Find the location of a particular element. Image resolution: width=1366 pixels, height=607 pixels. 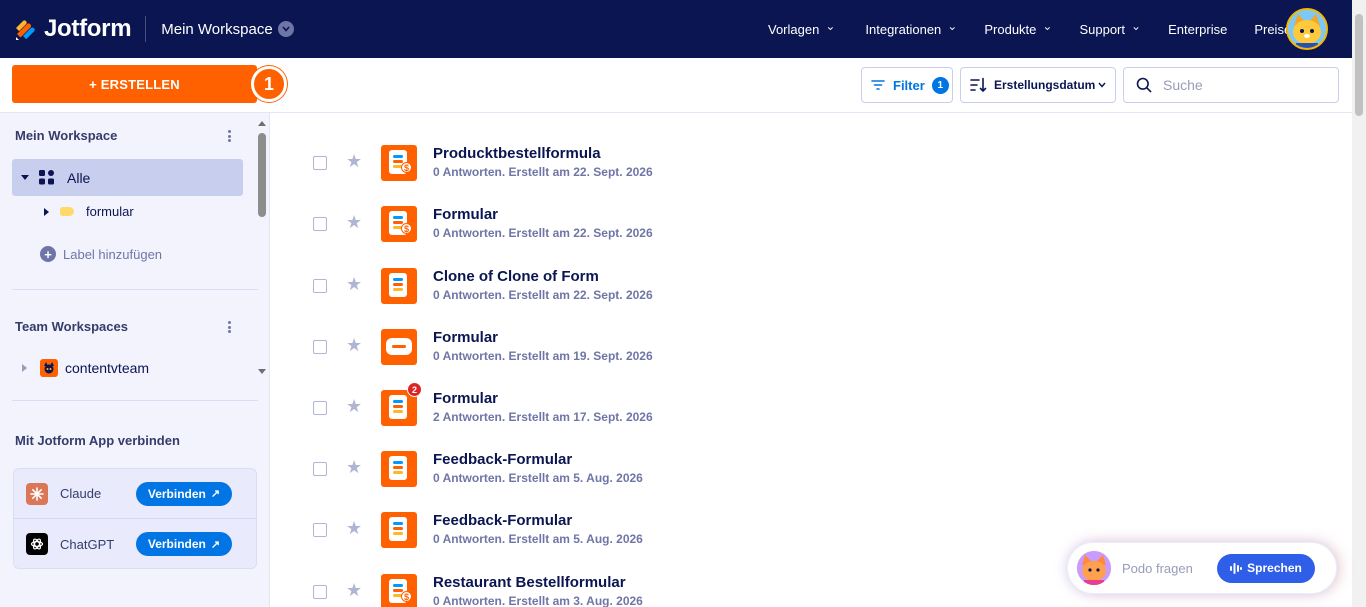

form-title: Restaurant Bestellformular is located at coordinates (529, 582).